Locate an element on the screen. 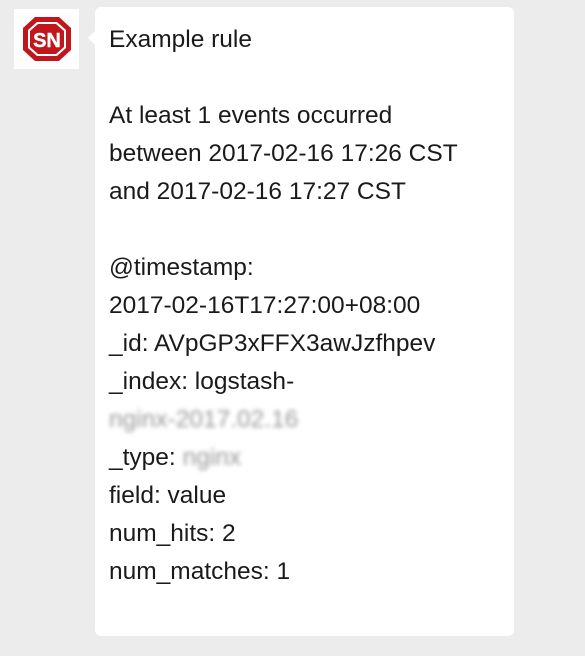 Image resolution: width=585 pixels, height=656 pixels. summary-line-3: and 2017-02-16 17:27 CST is located at coordinates (257, 191).